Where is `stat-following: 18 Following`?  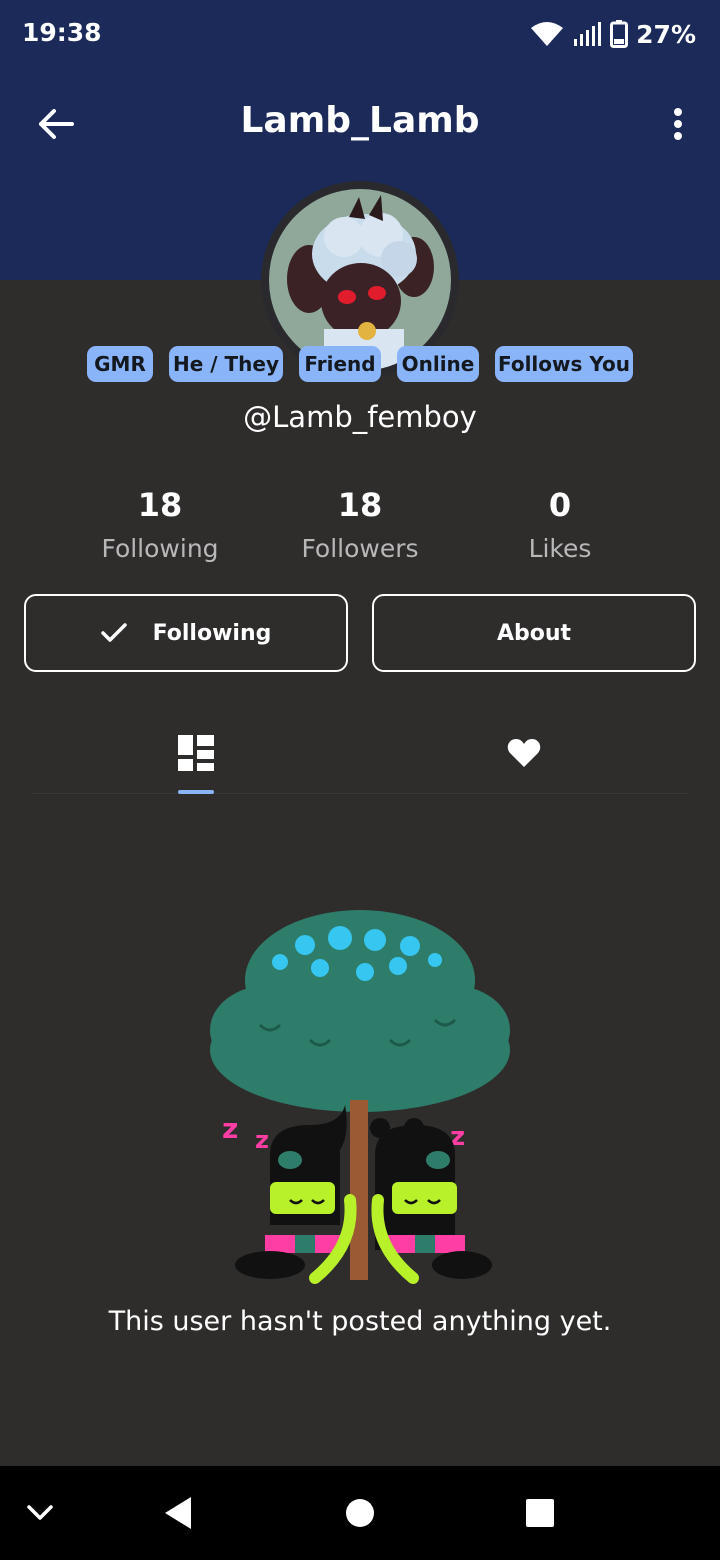 stat-following: 18 Following is located at coordinates (160, 524).